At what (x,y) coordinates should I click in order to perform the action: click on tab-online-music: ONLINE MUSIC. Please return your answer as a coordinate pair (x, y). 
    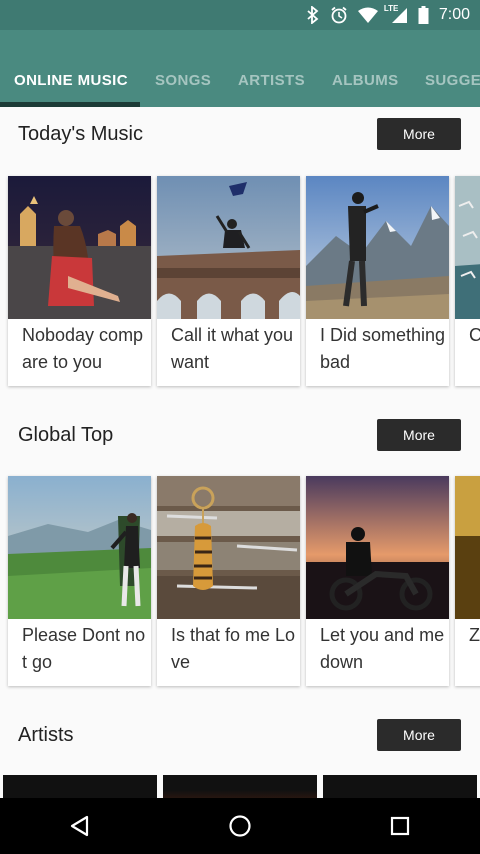
    Looking at the image, I should click on (71, 80).